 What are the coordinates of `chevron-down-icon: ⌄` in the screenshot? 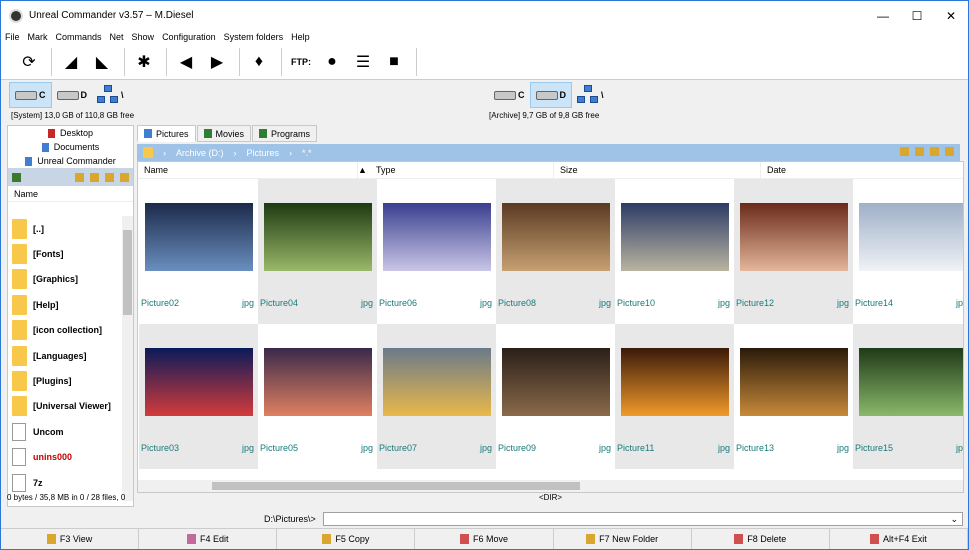 It's located at (954, 519).